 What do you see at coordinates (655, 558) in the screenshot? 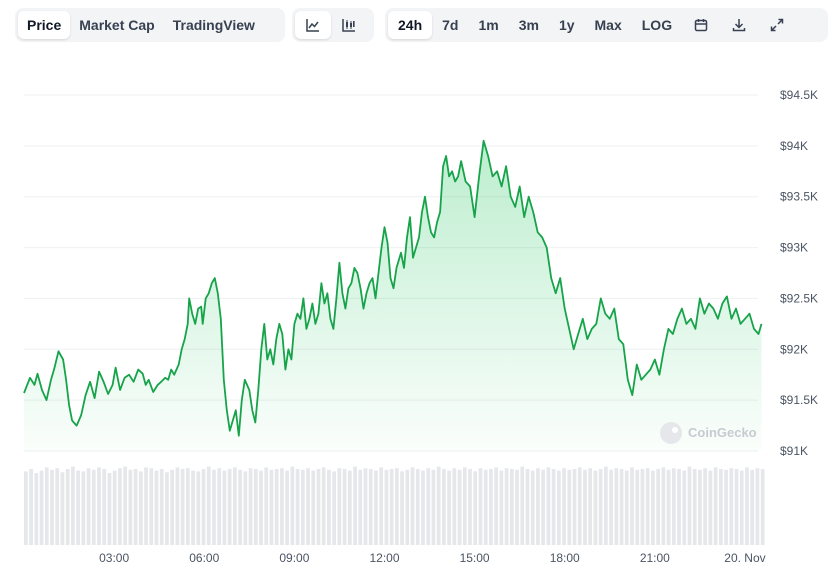
I see `x-tick-label: 21:00` at bounding box center [655, 558].